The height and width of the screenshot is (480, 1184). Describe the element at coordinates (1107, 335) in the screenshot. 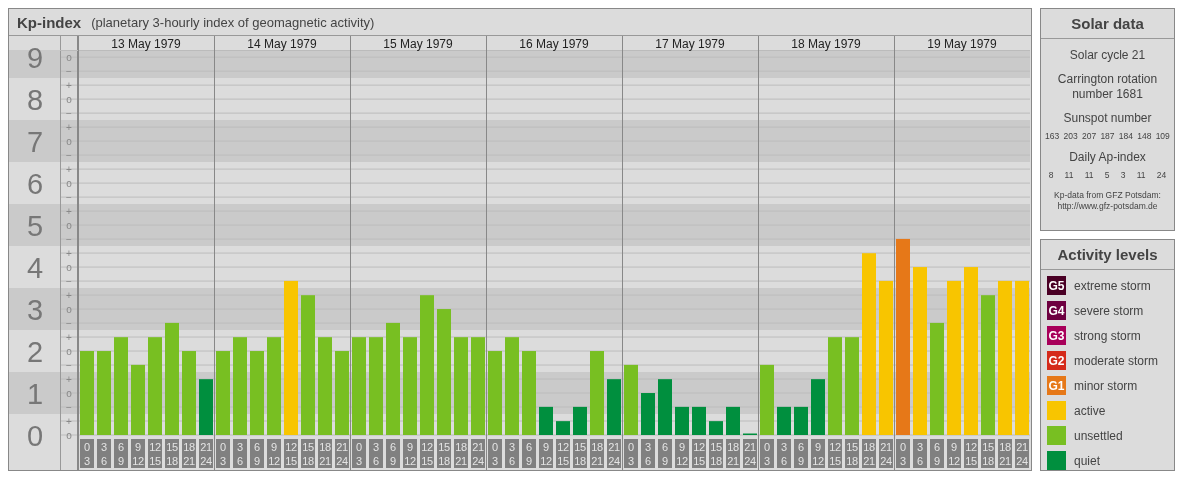

I see `level-label: strong storm` at that location.